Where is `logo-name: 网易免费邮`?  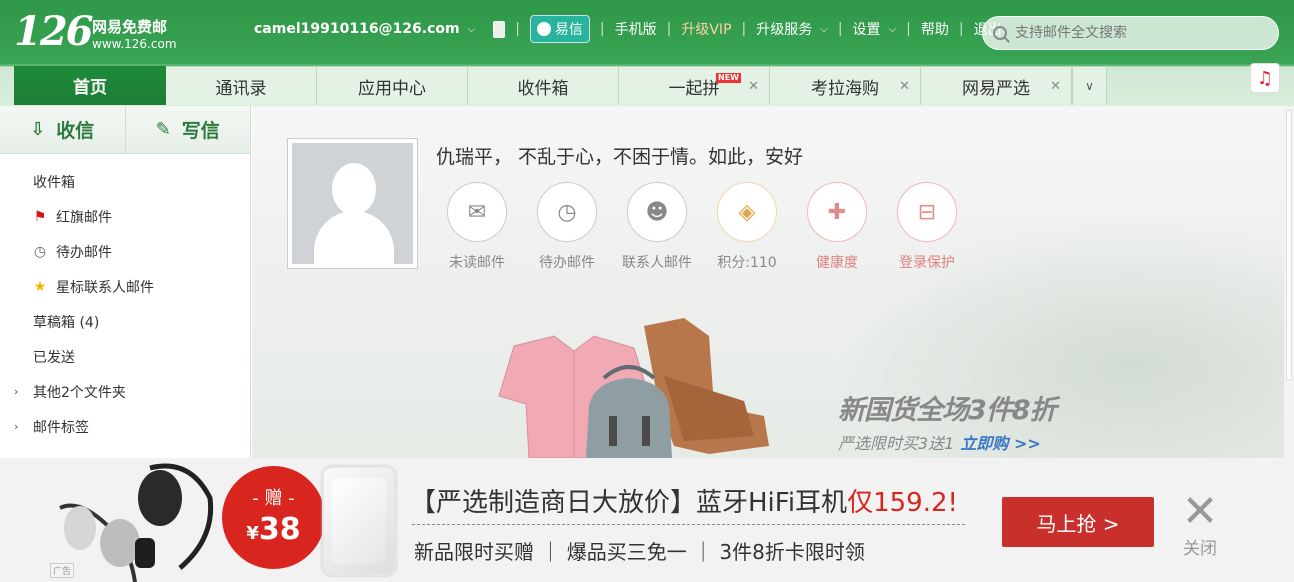 logo-name: 网易免费邮 is located at coordinates (130, 27).